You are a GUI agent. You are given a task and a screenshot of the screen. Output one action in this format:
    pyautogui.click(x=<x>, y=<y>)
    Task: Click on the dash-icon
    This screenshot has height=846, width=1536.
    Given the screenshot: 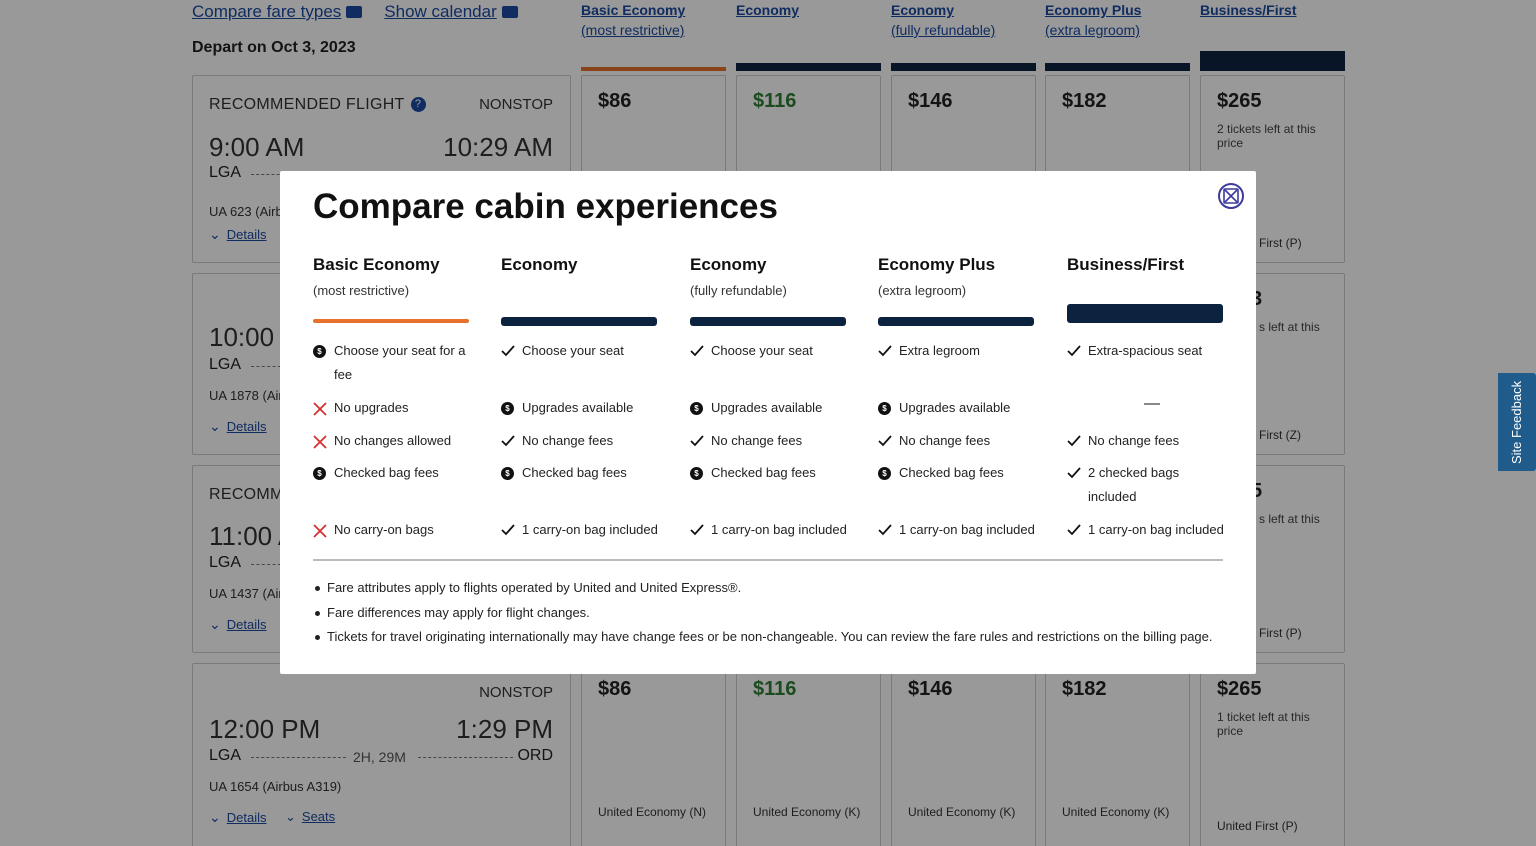 What is the action you would take?
    pyautogui.click(x=1152, y=404)
    